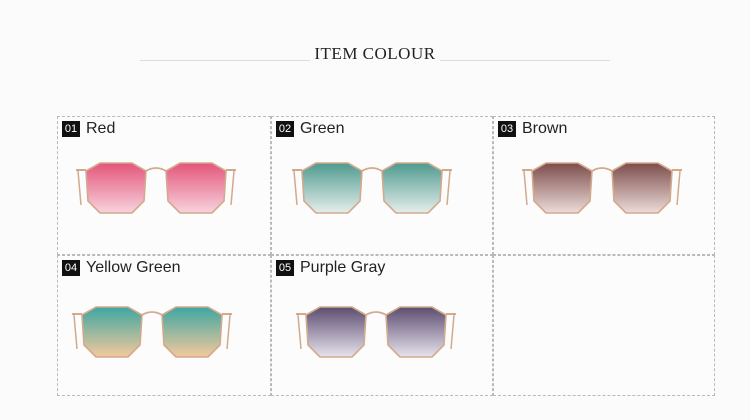 This screenshot has height=420, width=750. Describe the element at coordinates (71, 129) in the screenshot. I see `option-number-badge: 01` at that location.